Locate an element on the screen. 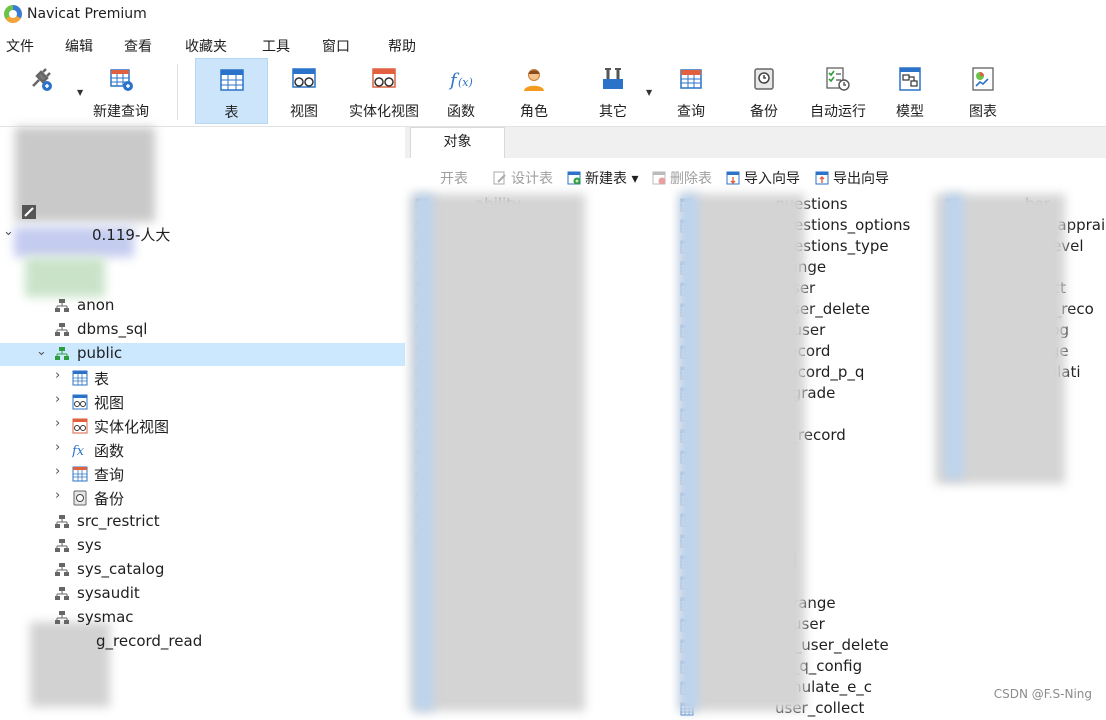  schema-node-anon: anon is located at coordinates (202, 306).